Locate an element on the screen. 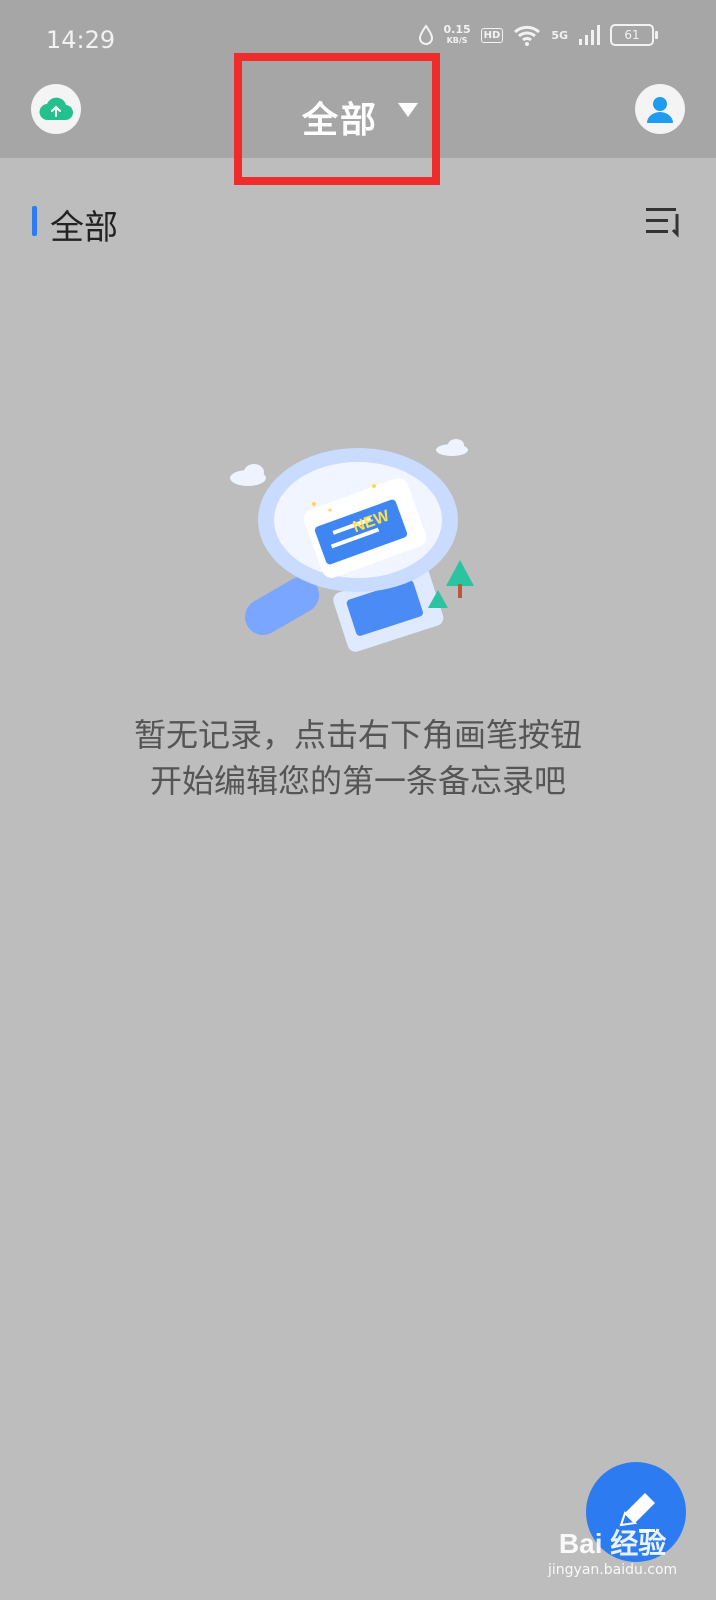 The width and height of the screenshot is (716, 1600). net-speed: 0.15 KB/S is located at coordinates (457, 35).